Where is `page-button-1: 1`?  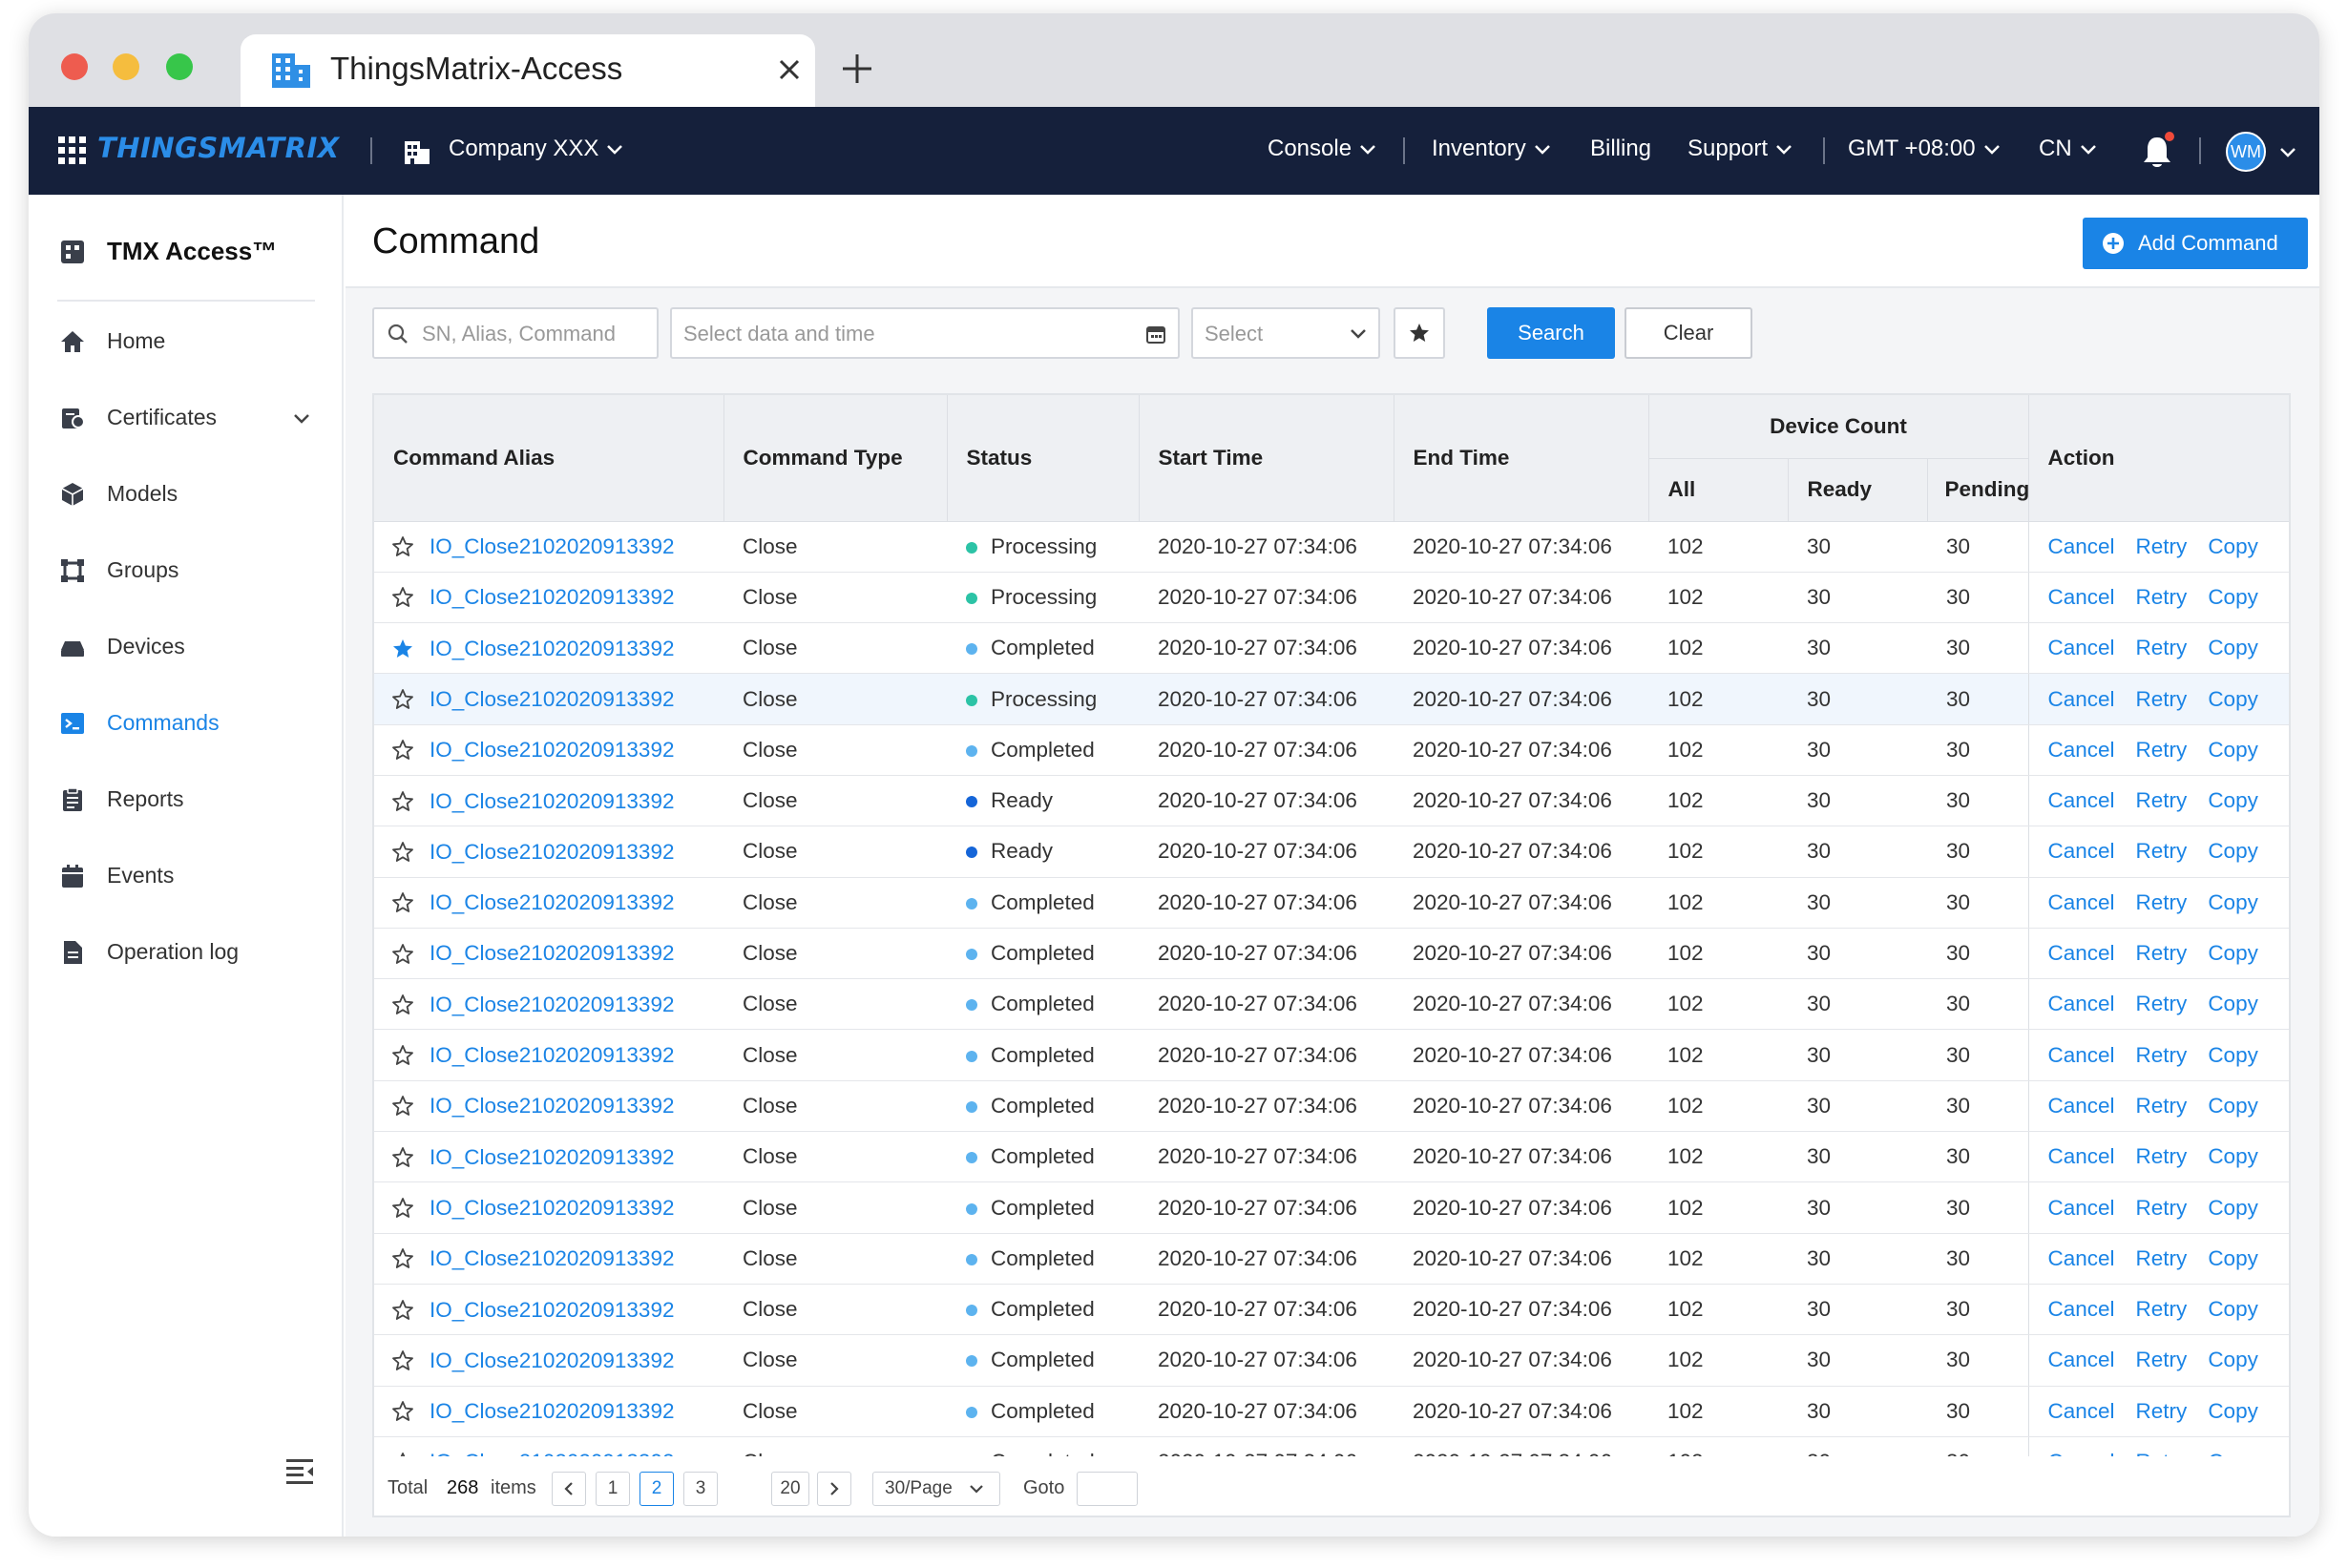 page-button-1: 1 is located at coordinates (613, 1489).